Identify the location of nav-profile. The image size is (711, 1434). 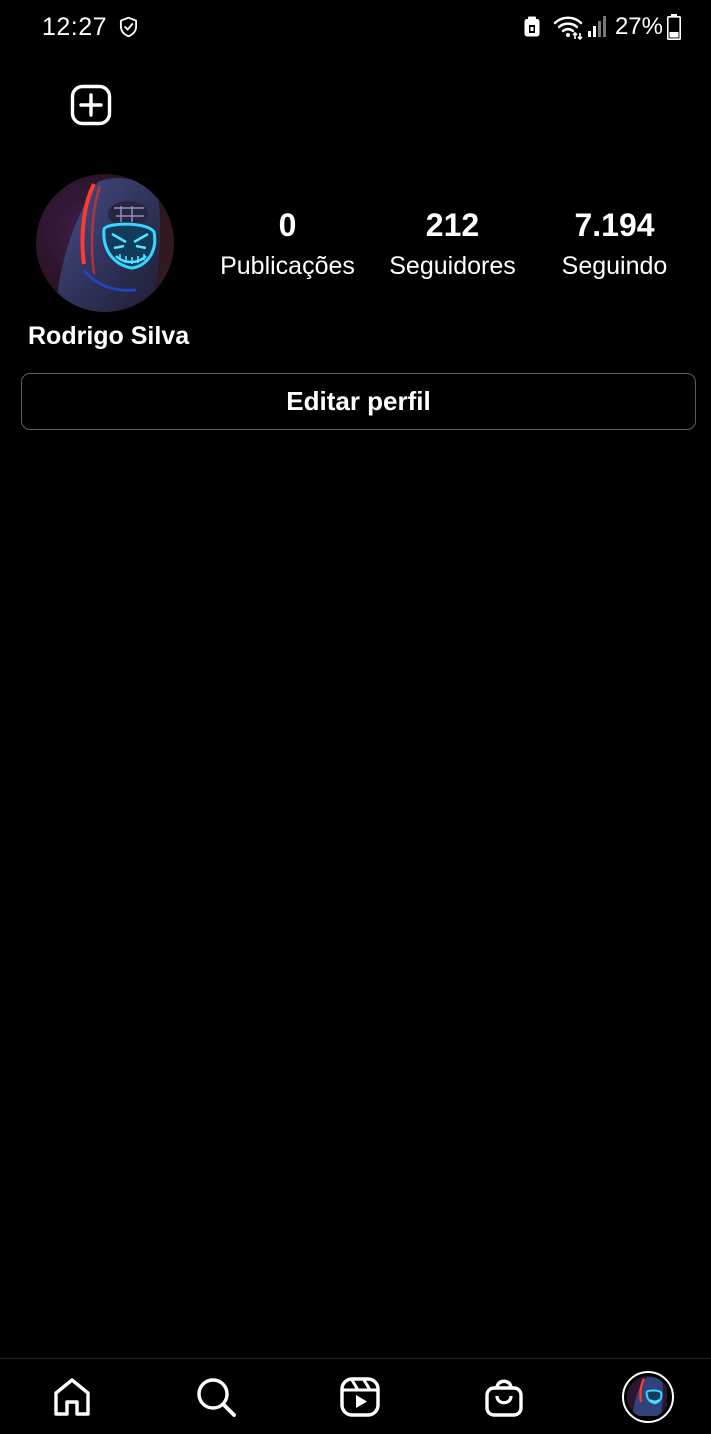
(648, 1397).